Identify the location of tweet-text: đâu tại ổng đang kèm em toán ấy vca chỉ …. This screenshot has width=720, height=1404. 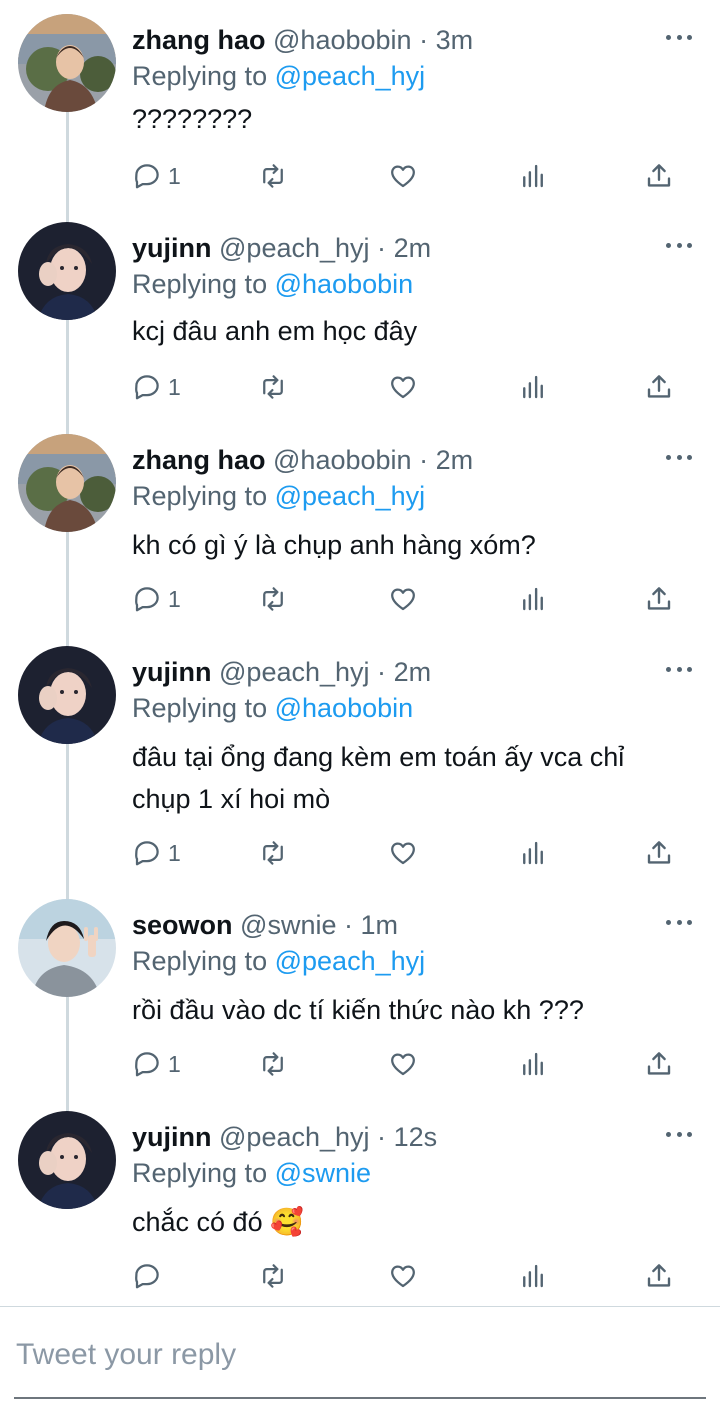
(412, 778).